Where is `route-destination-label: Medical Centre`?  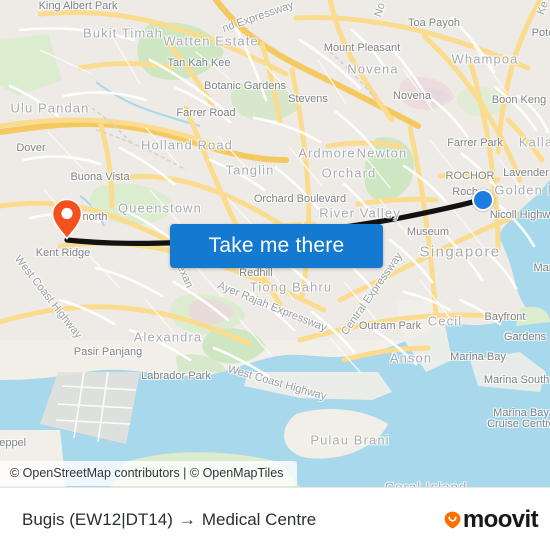 route-destination-label: Medical Centre is located at coordinates (259, 519).